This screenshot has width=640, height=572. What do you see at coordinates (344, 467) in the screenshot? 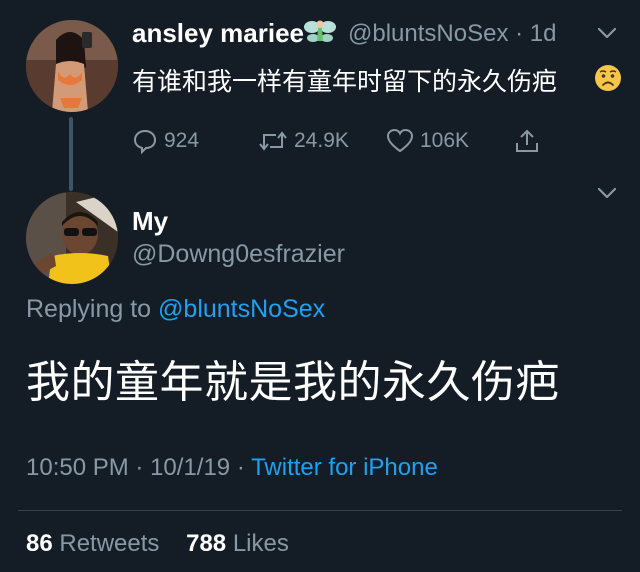
I see `source-link: Twitter for iPhone` at bounding box center [344, 467].